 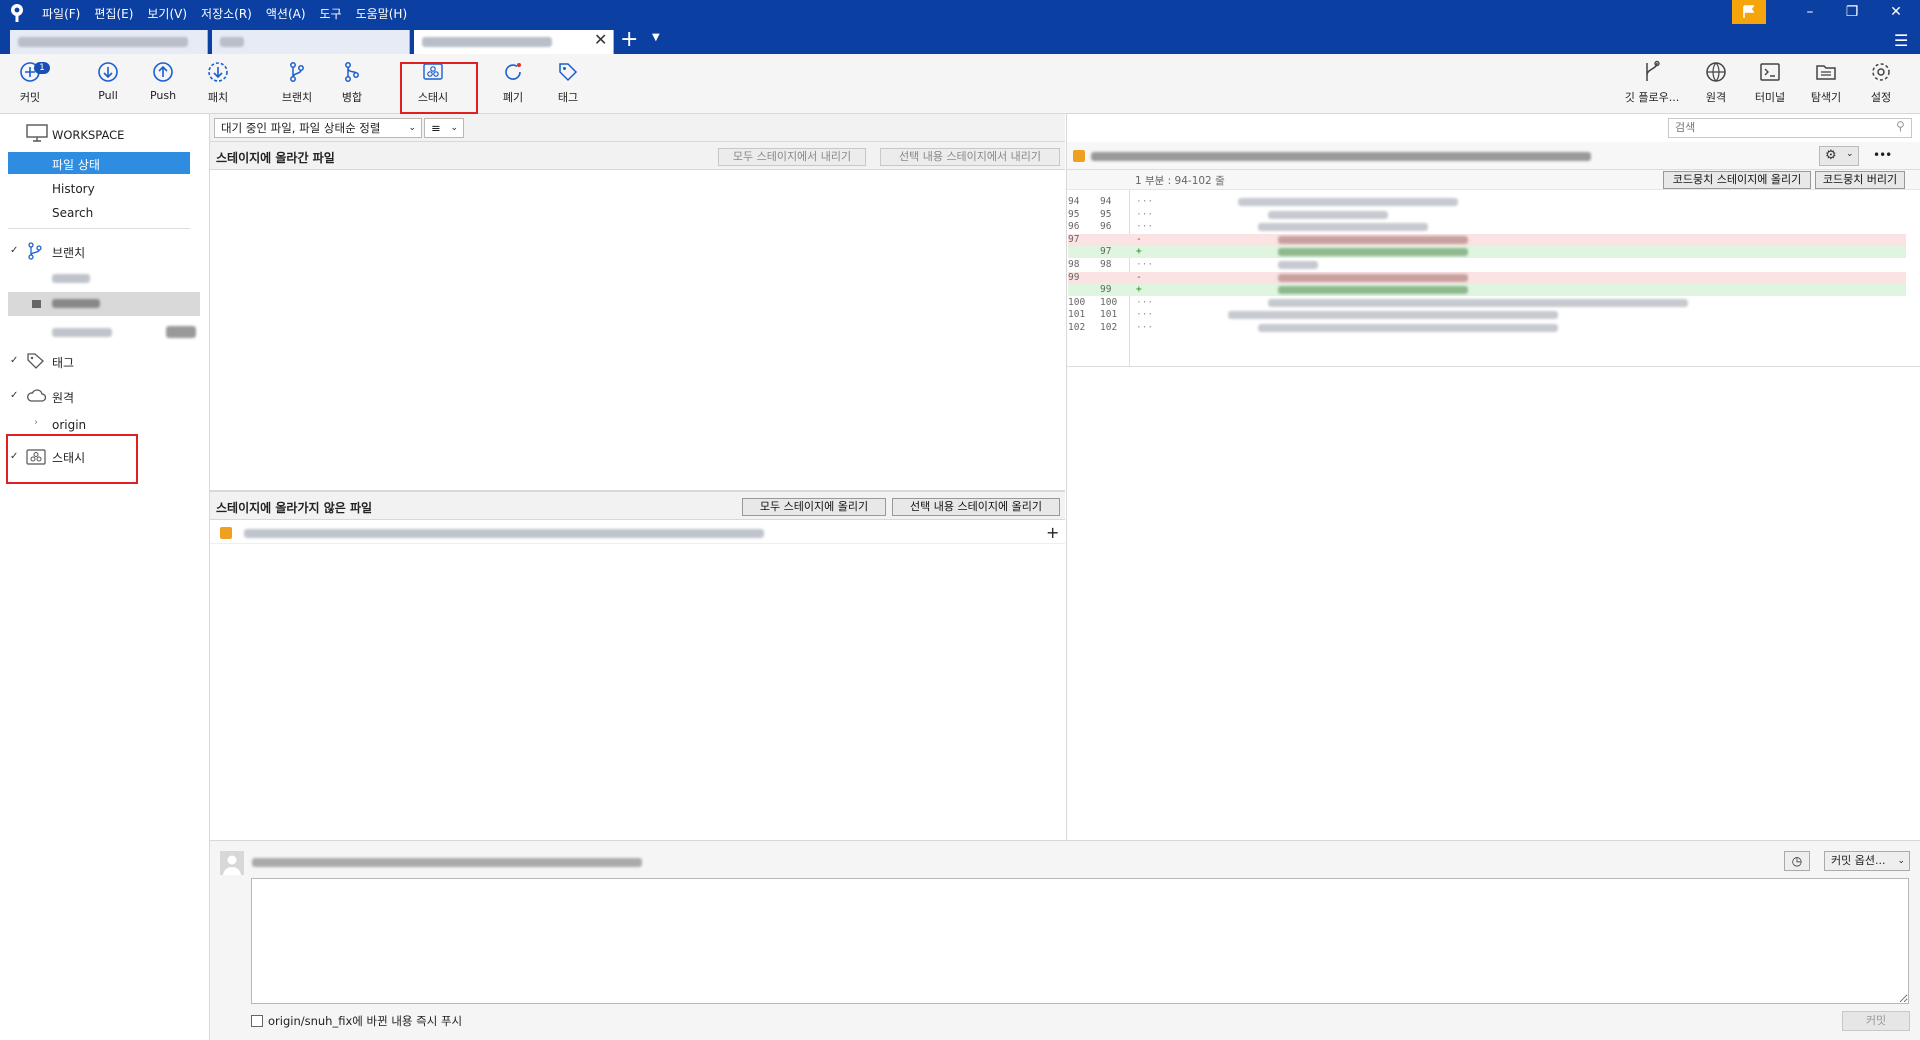 What do you see at coordinates (73, 189) in the screenshot?
I see `sidebar-item-history: History` at bounding box center [73, 189].